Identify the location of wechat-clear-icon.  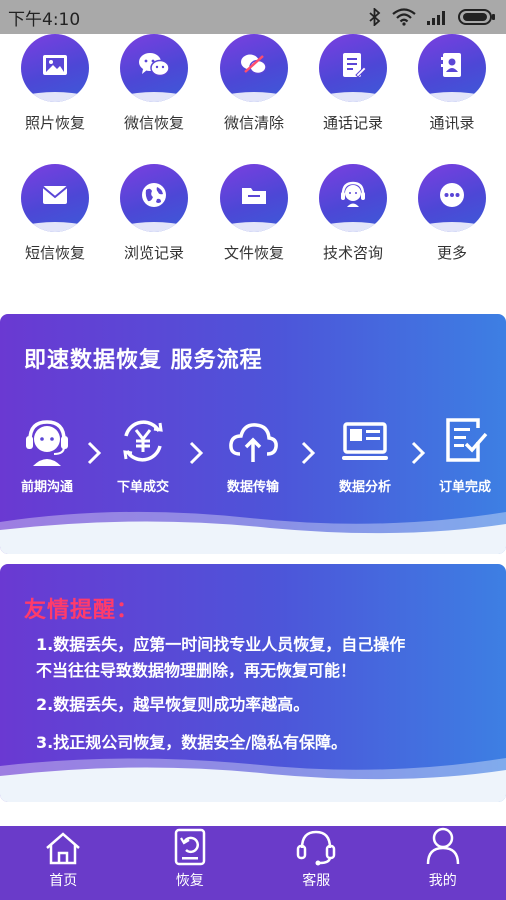
(254, 68).